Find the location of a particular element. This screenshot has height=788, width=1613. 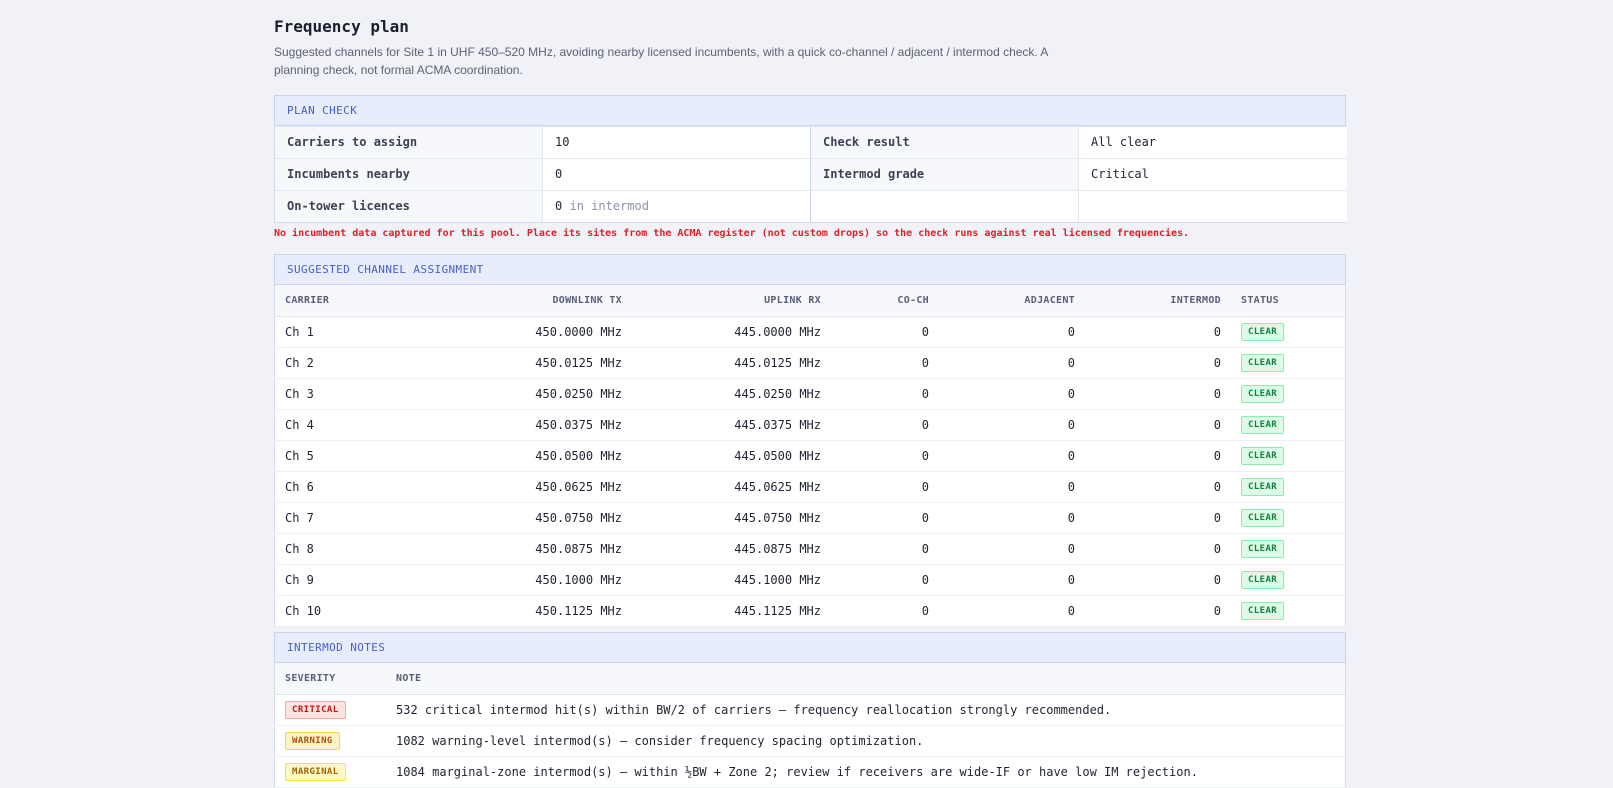

severity-badge: CRITICAL is located at coordinates (315, 710).